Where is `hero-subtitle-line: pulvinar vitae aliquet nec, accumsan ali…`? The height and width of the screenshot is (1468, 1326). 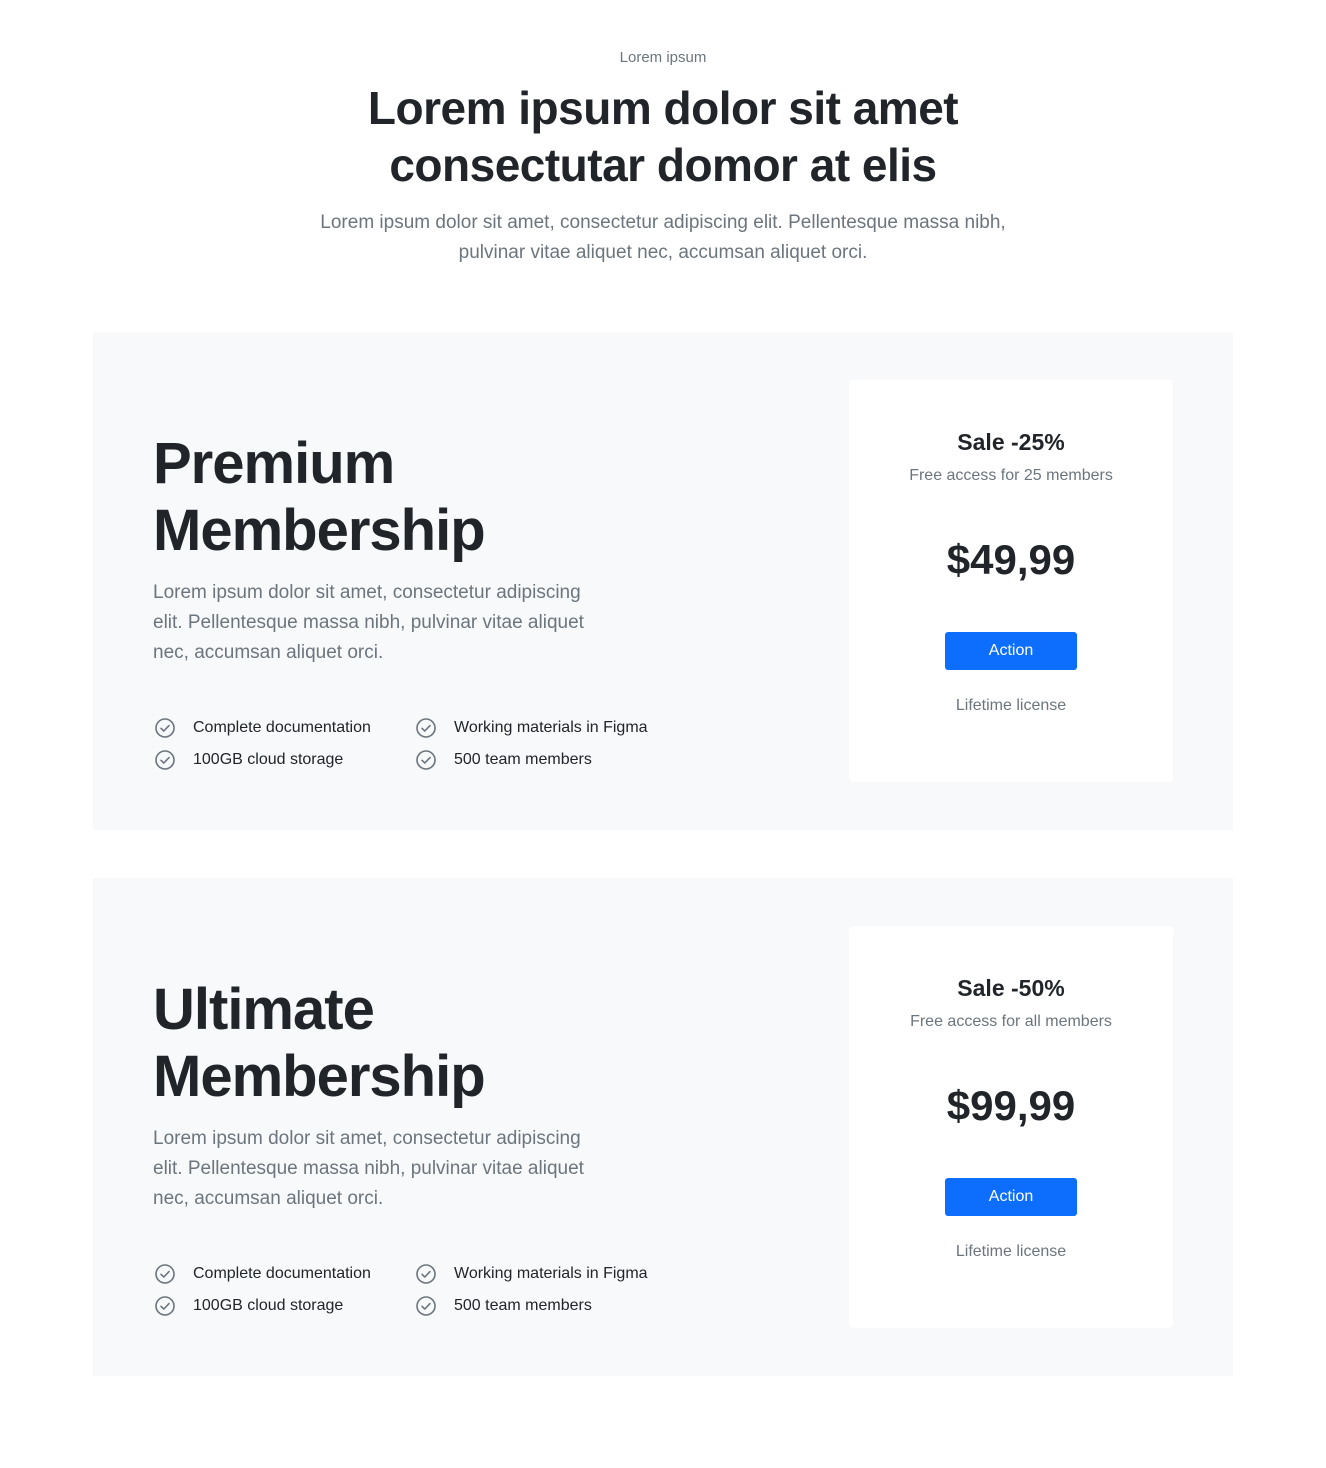 hero-subtitle-line: pulvinar vitae aliquet nec, accumsan ali… is located at coordinates (663, 252).